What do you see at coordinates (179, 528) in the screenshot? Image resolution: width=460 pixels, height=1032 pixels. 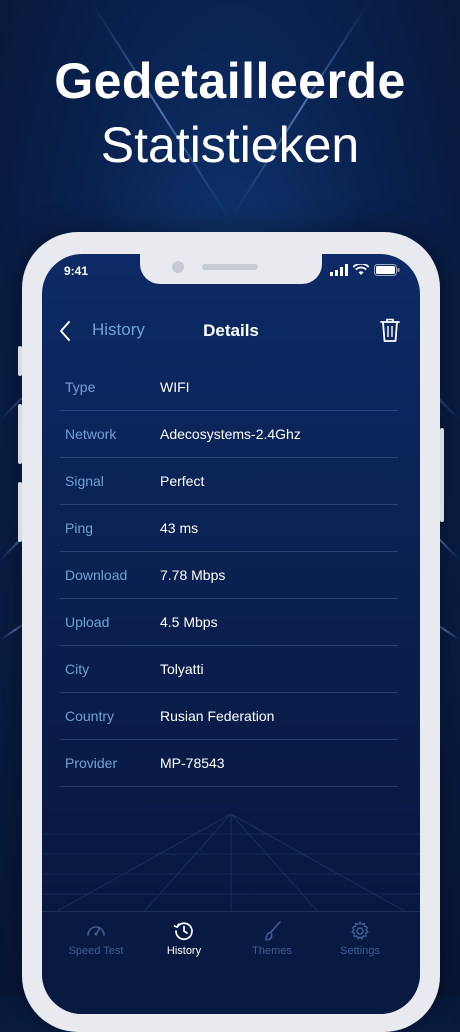 I see `detail-value: 43 ms` at bounding box center [179, 528].